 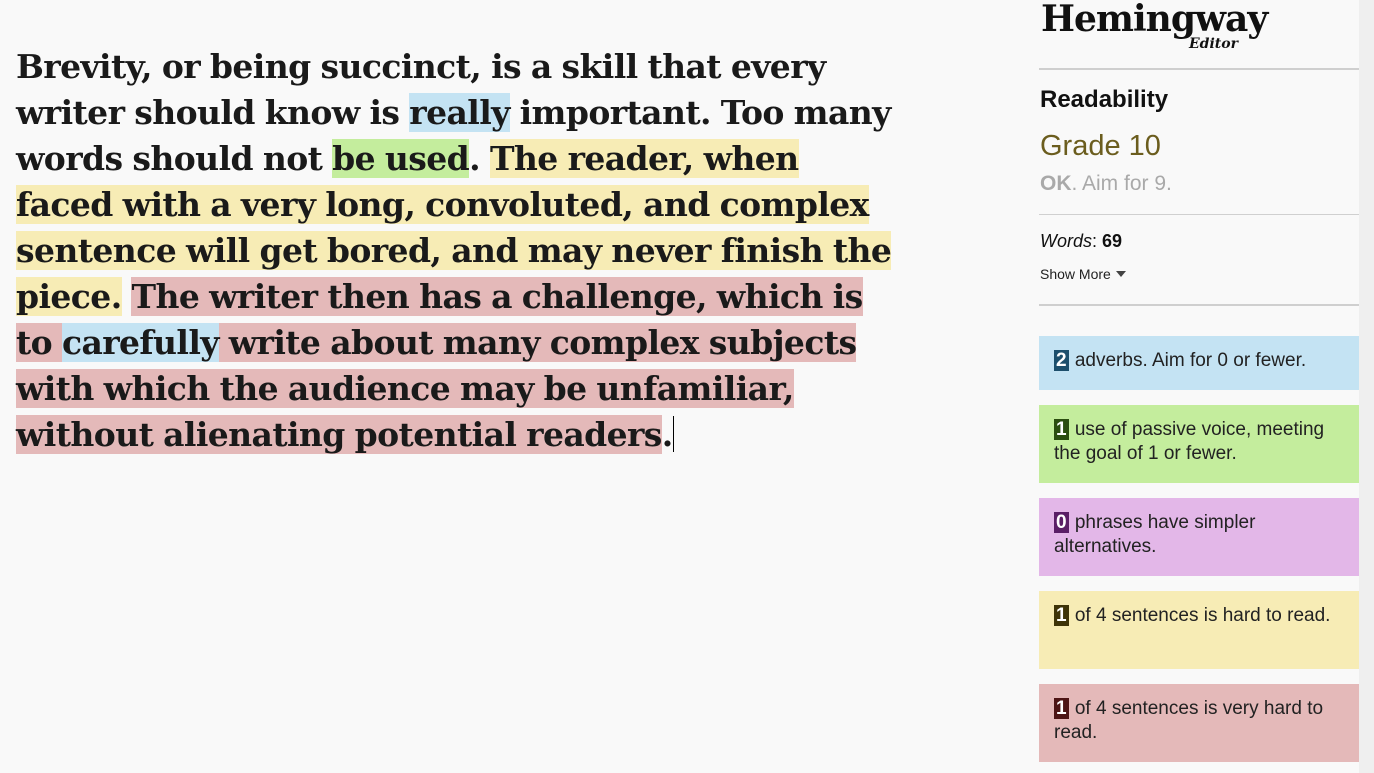 I want to click on logo: Hemingway Editor, so click(x=1199, y=33).